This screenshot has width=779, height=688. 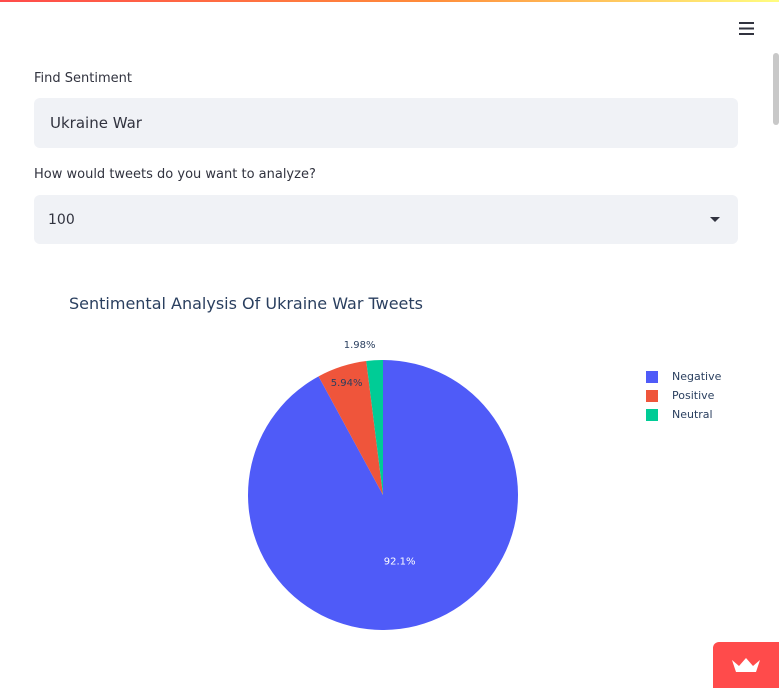 I want to click on legend-label-neutral: Neutral, so click(x=692, y=414).